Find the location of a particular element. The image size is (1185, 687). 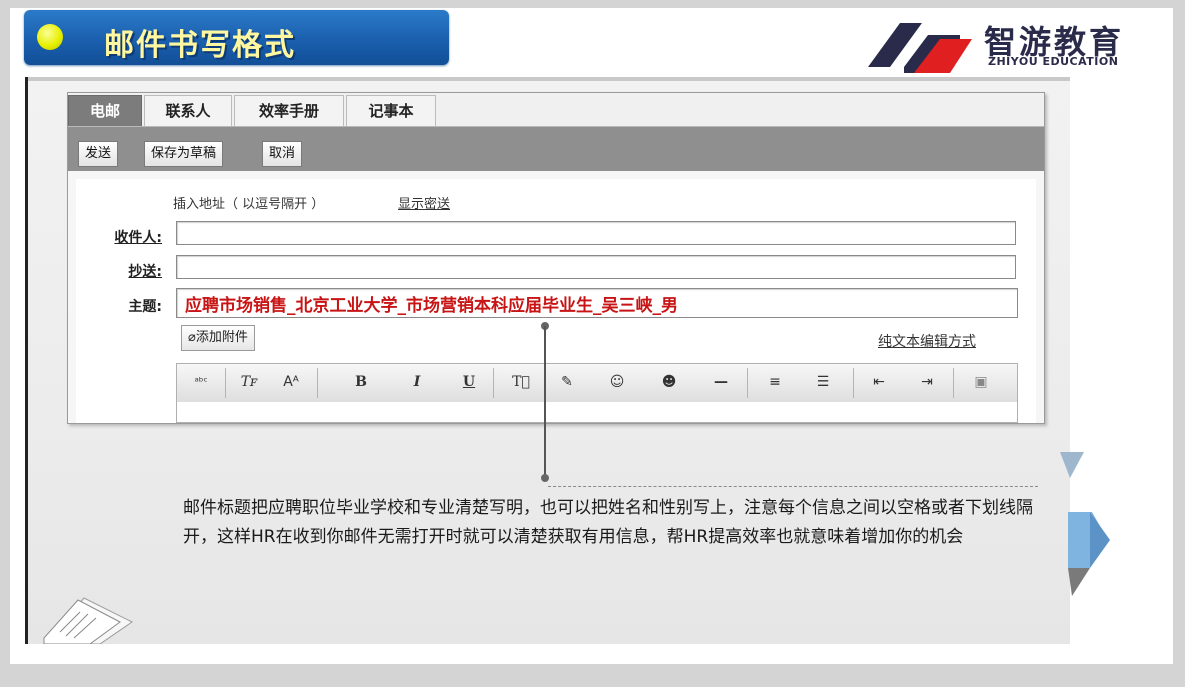

frame-top-rule is located at coordinates (549, 79).